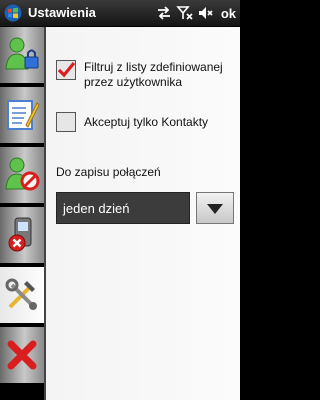 The height and width of the screenshot is (400, 320). I want to click on title-bar: Ustawienia ok, so click(120, 13).